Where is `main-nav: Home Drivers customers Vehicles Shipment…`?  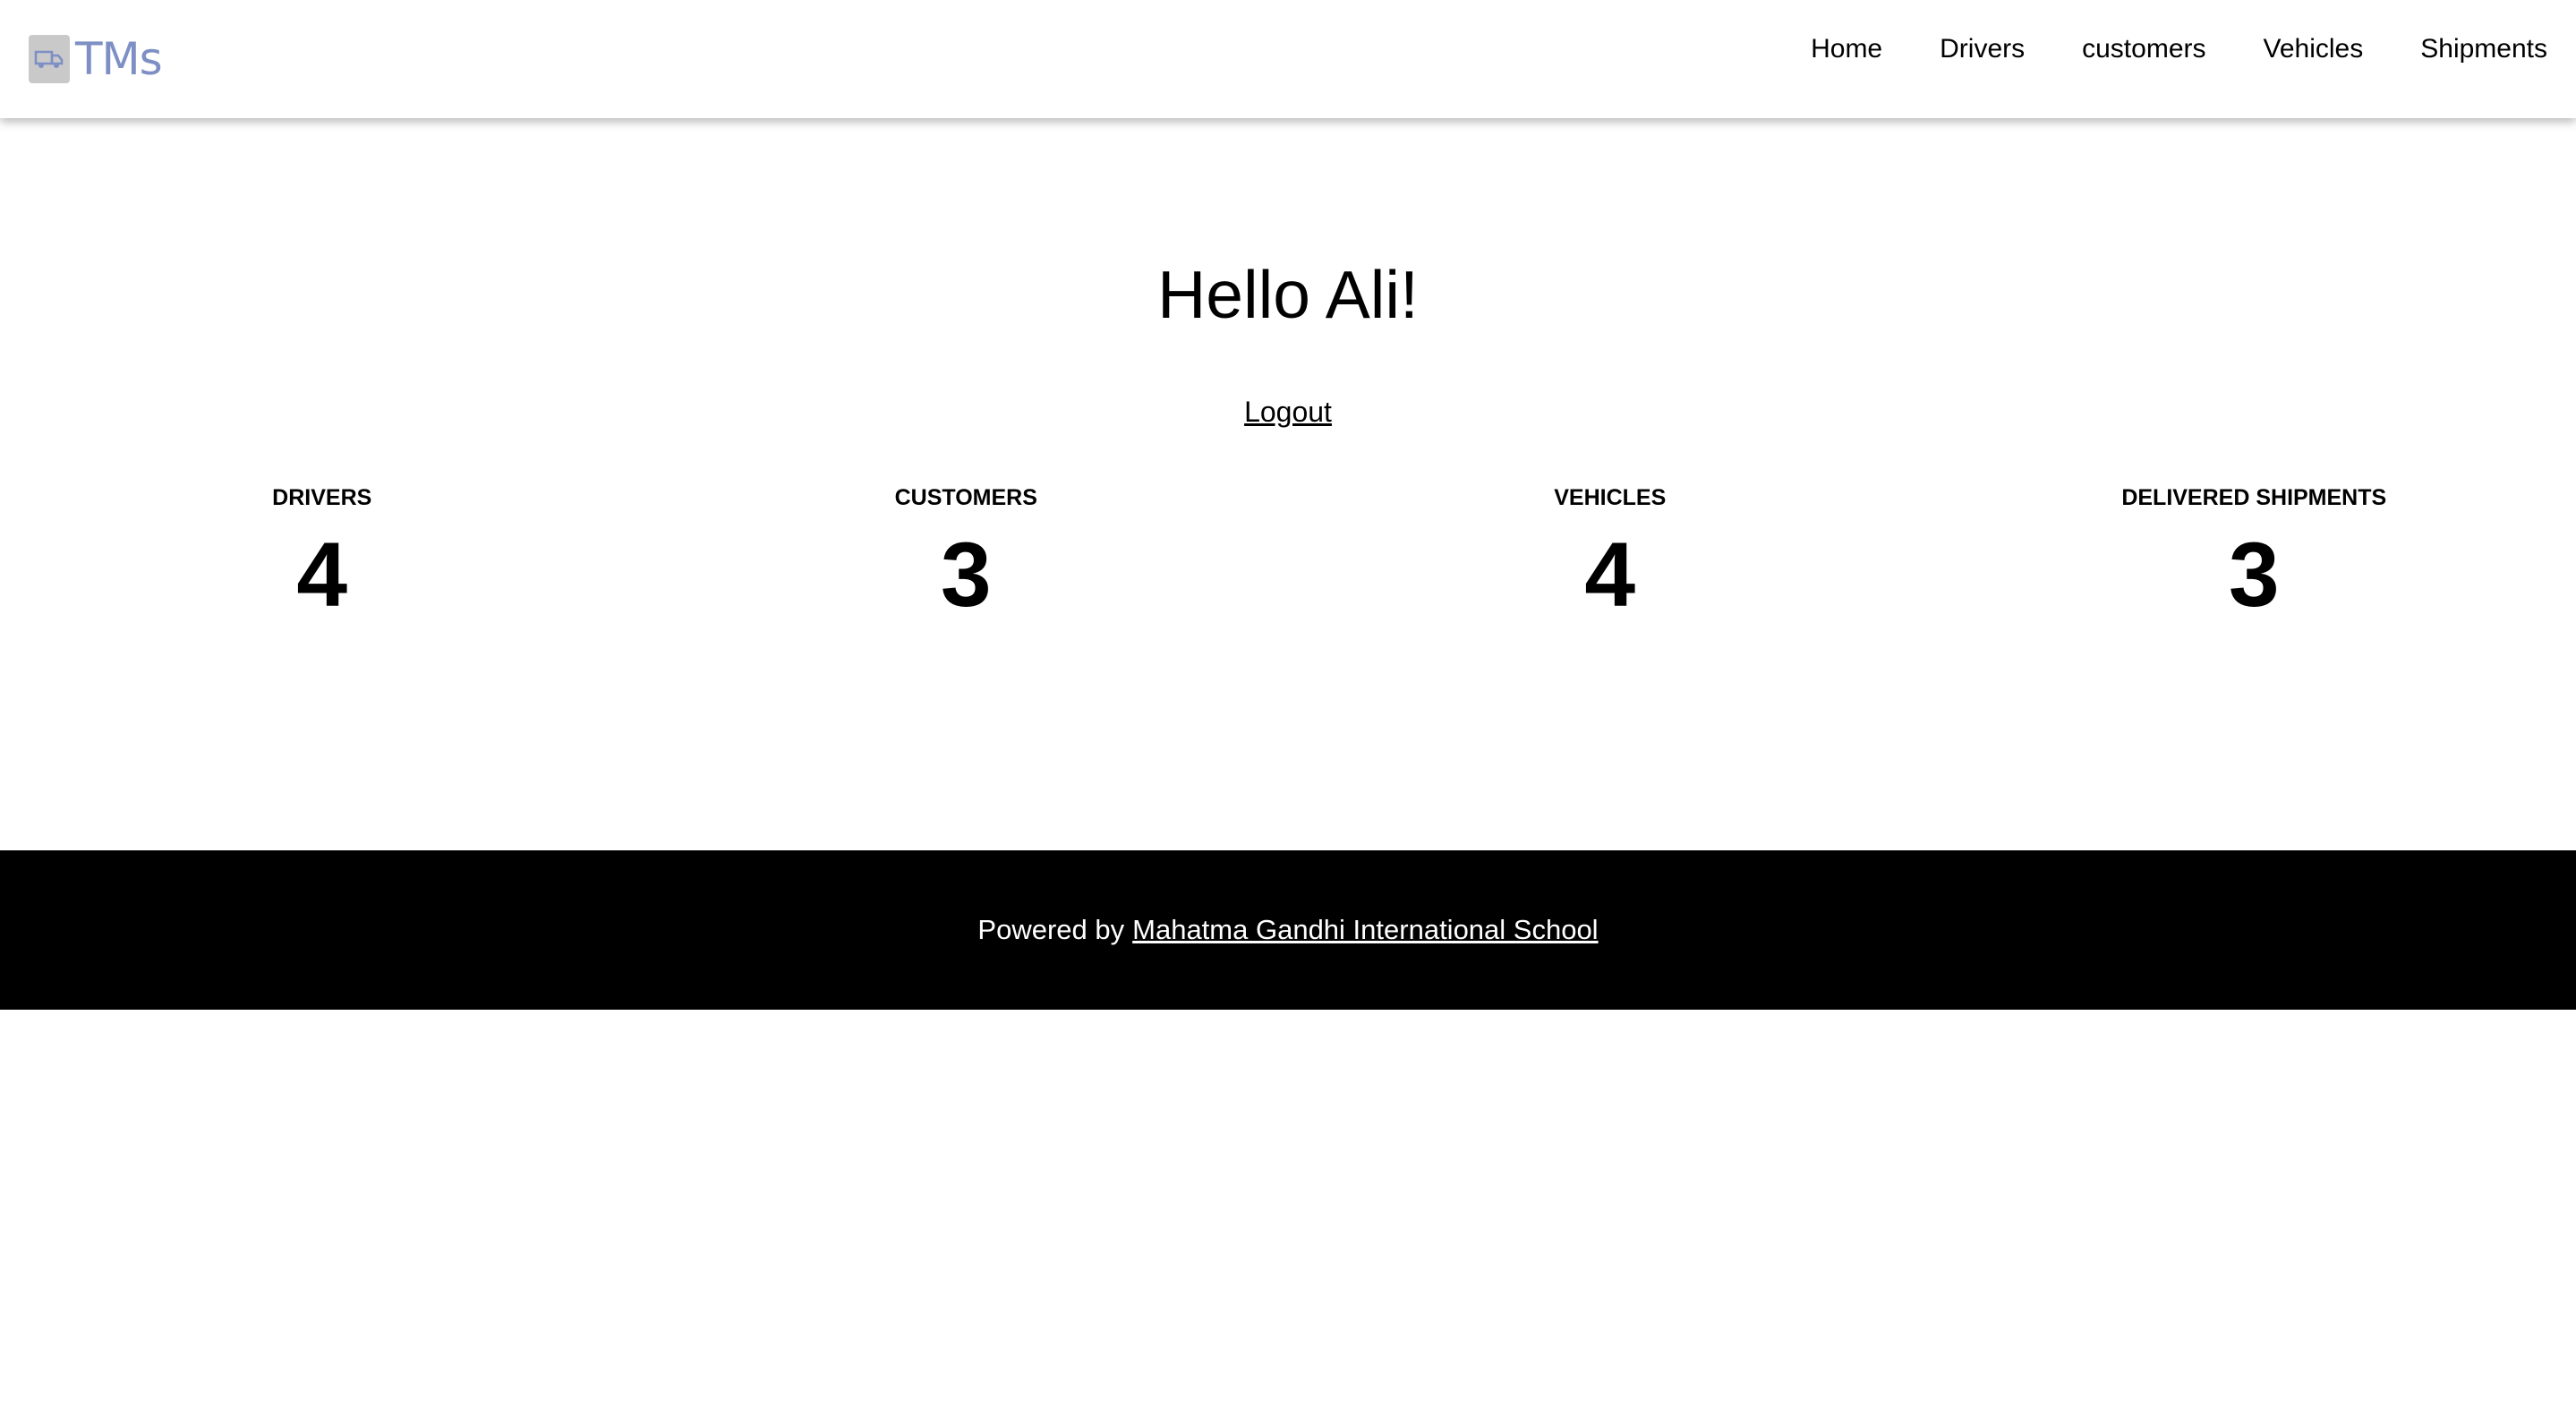
main-nav: Home Drivers customers Vehicles Shipment… is located at coordinates (2179, 49).